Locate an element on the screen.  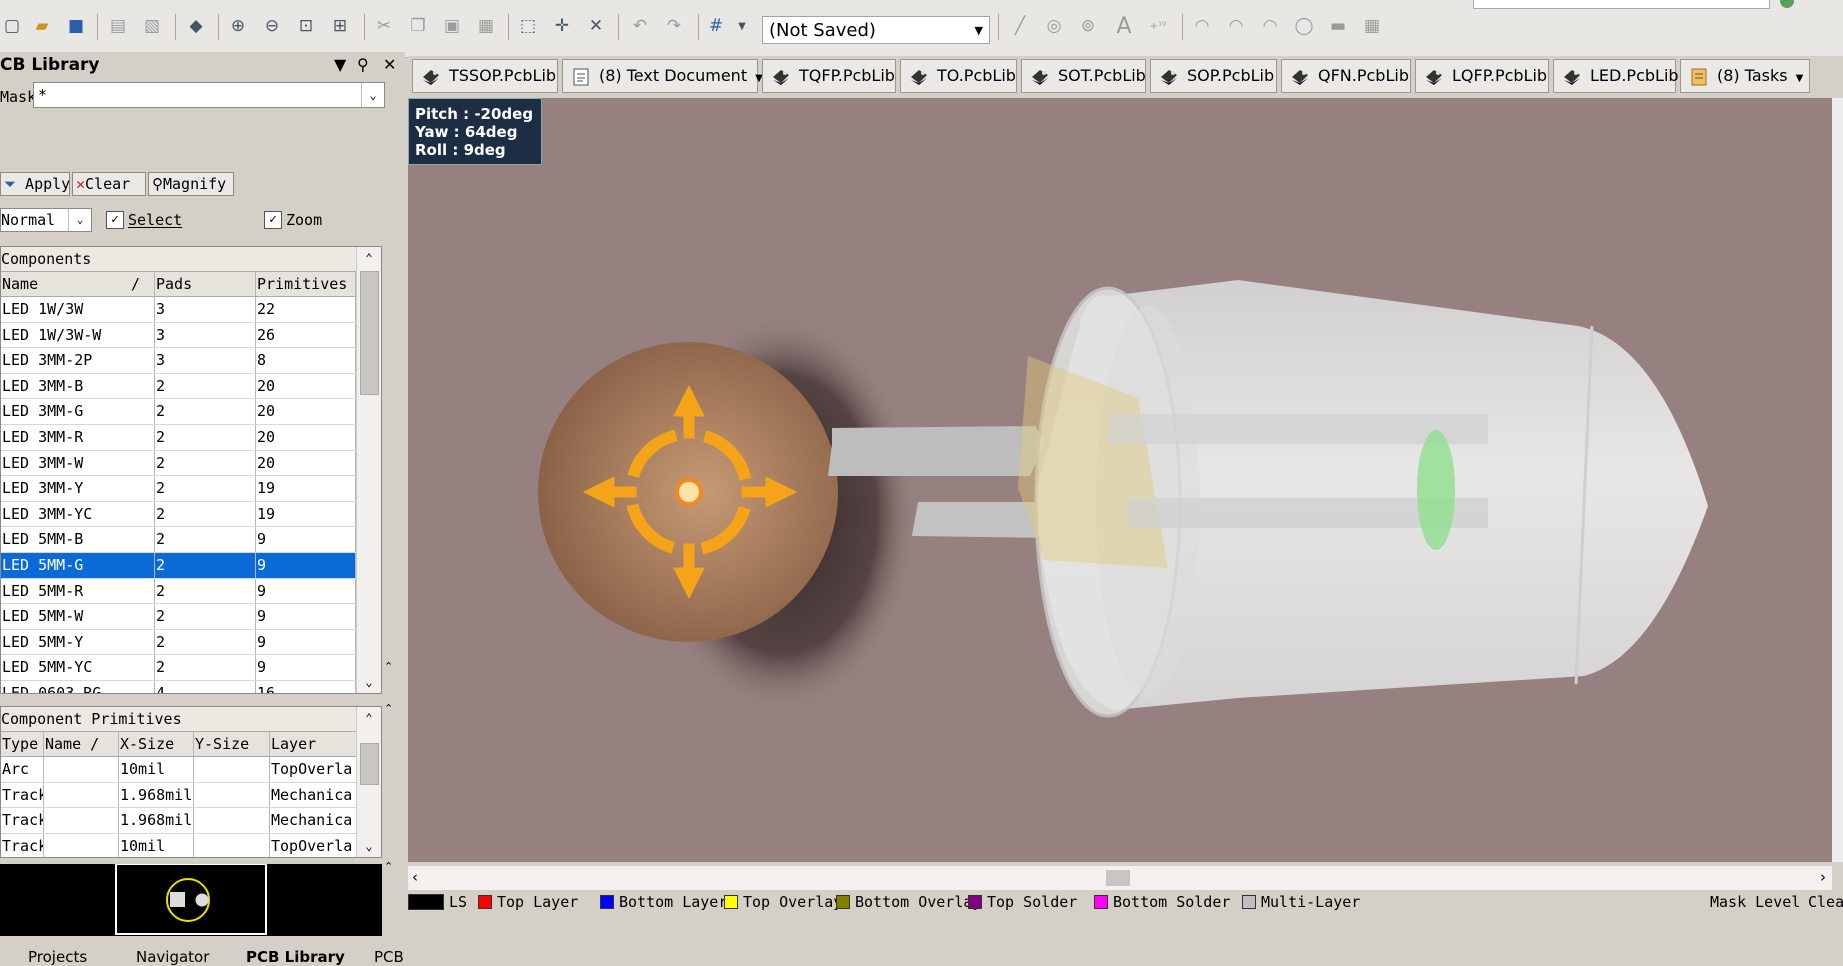
scroll-right-icon: › is located at coordinates (1823, 877).